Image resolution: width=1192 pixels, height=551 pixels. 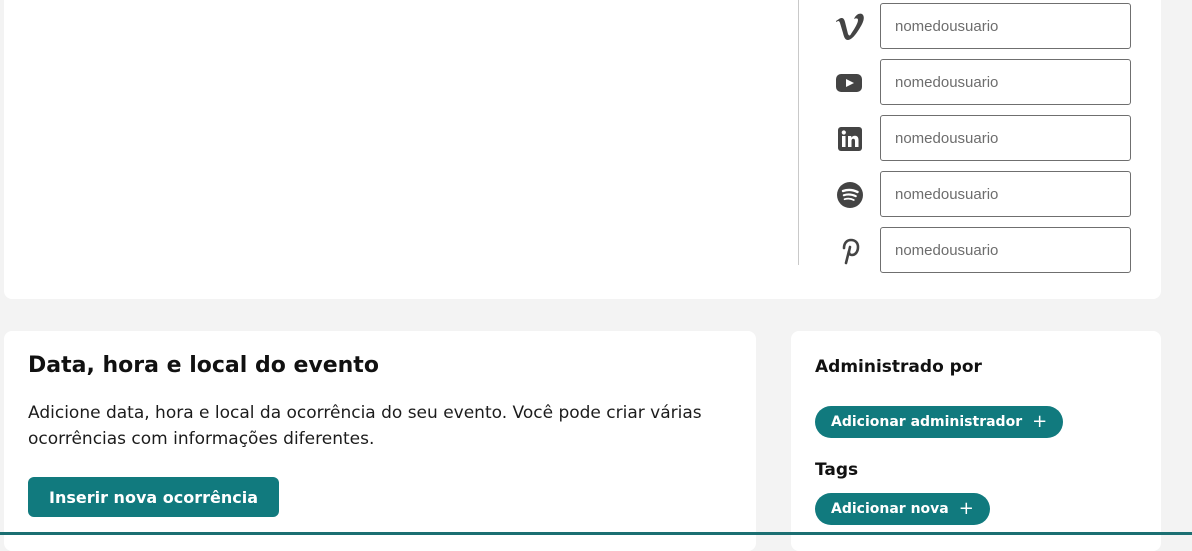 What do you see at coordinates (798, 132) in the screenshot?
I see `vertical-divider` at bounding box center [798, 132].